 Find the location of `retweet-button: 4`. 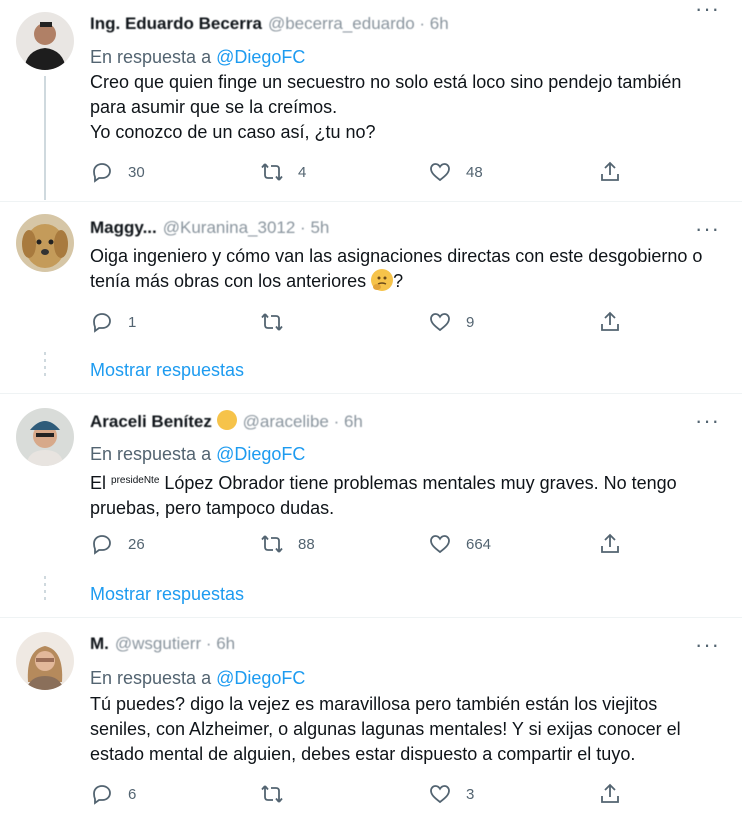

retweet-button: 4 is located at coordinates (283, 172).